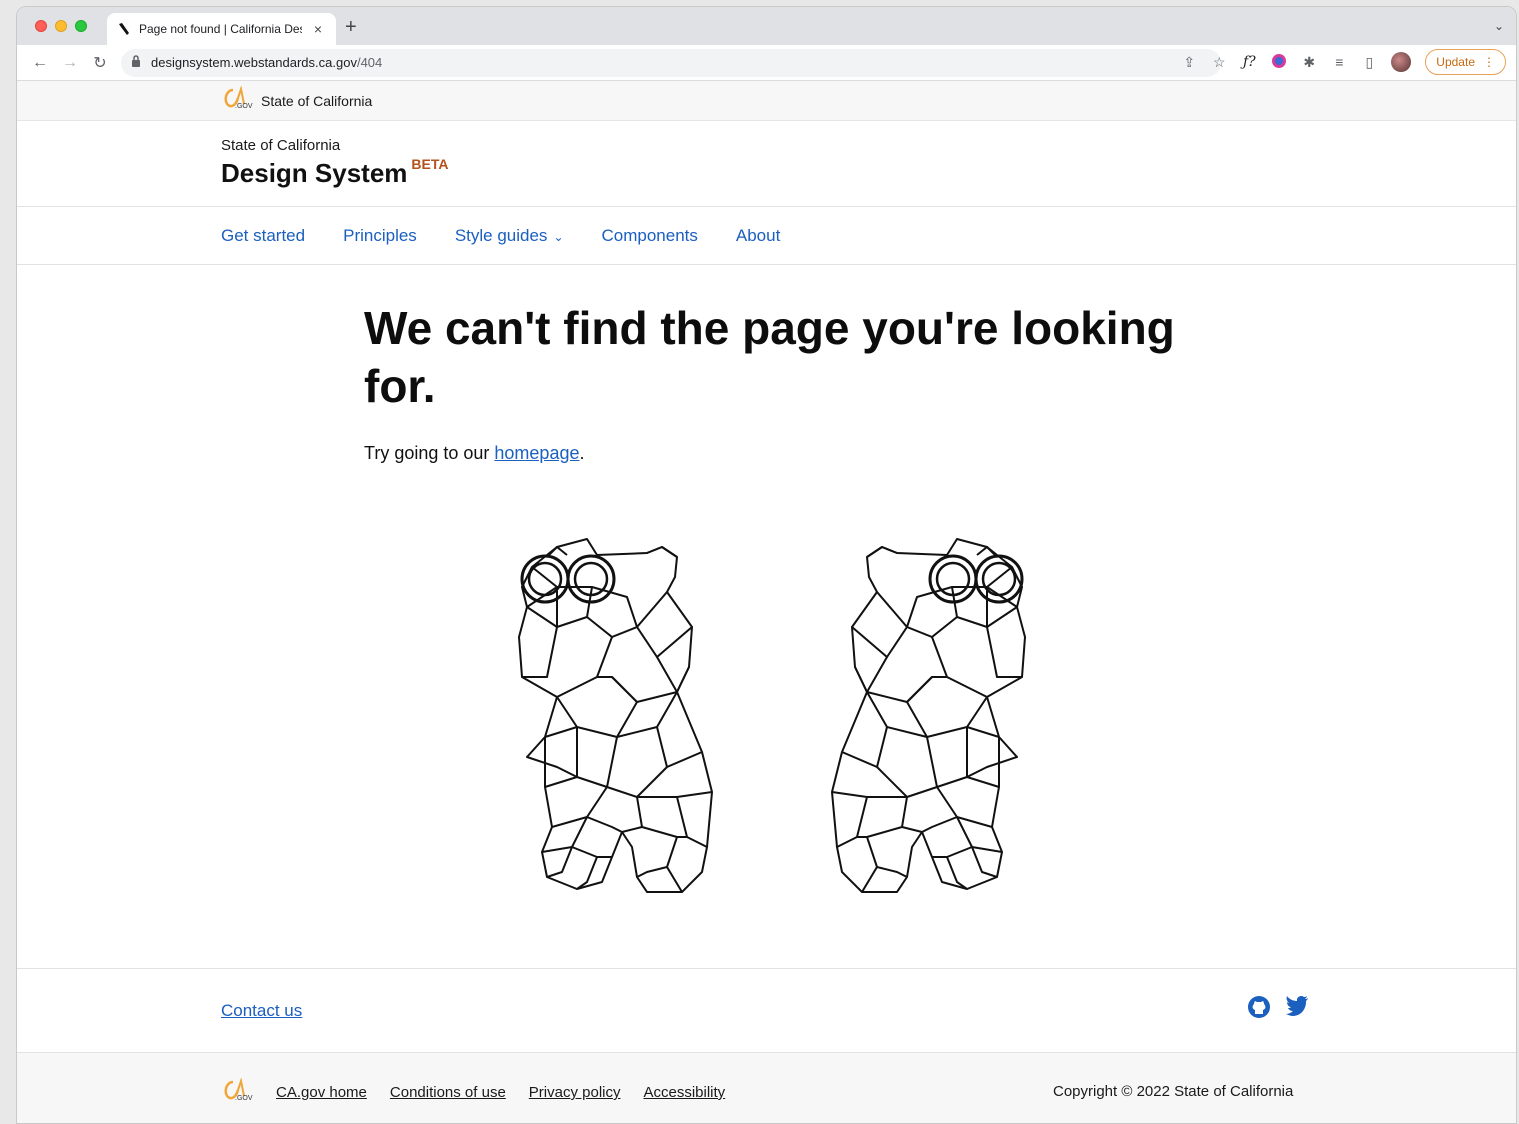 This screenshot has height=1124, width=1519. I want to click on bears-with-binoculars-illustration, so click(767, 714).